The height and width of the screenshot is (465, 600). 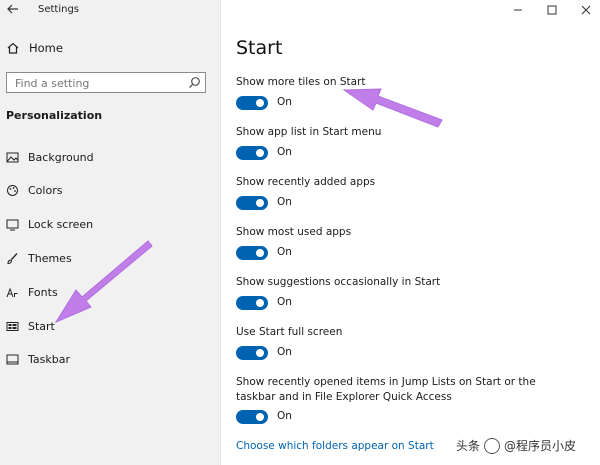 I want to click on sidebar-item-label: Themes, so click(x=50, y=258).